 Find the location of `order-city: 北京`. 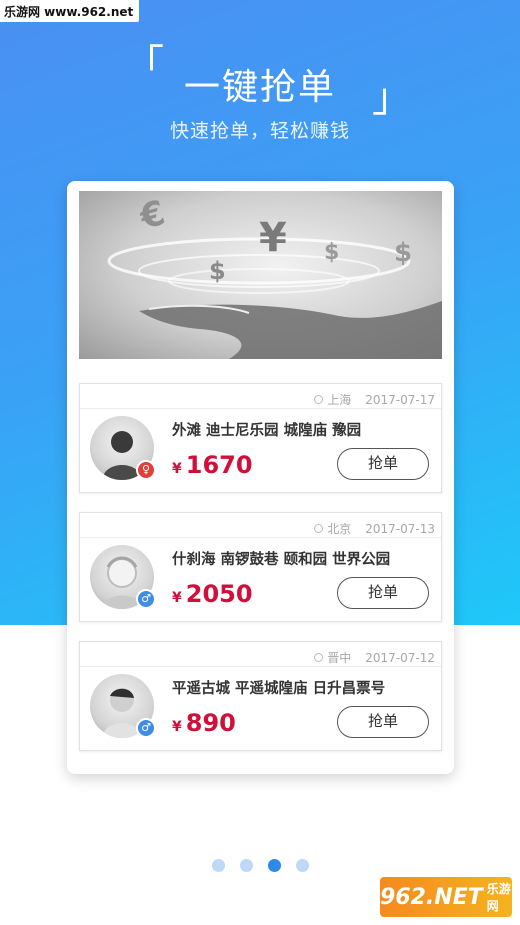

order-city: 北京 is located at coordinates (339, 529).